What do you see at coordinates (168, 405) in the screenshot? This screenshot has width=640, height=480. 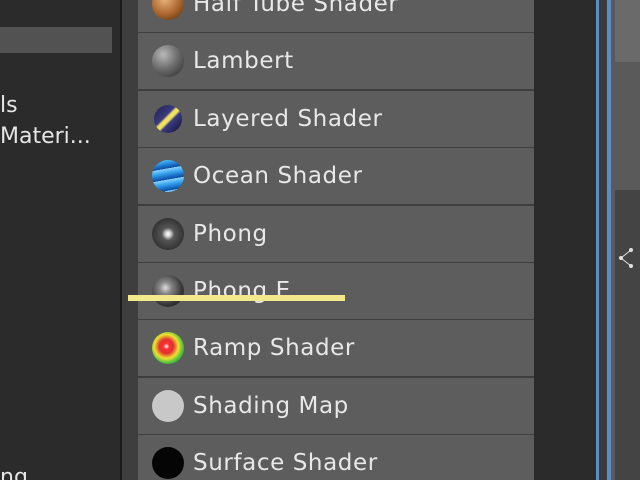 I see `shading-map-icon` at bounding box center [168, 405].